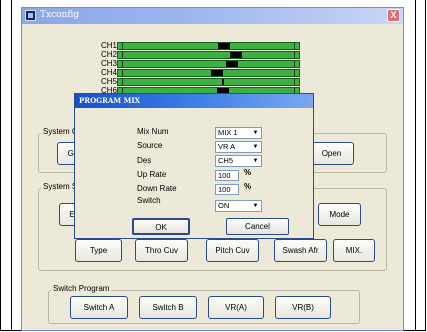  I want to click on open-button: Open, so click(331, 153).